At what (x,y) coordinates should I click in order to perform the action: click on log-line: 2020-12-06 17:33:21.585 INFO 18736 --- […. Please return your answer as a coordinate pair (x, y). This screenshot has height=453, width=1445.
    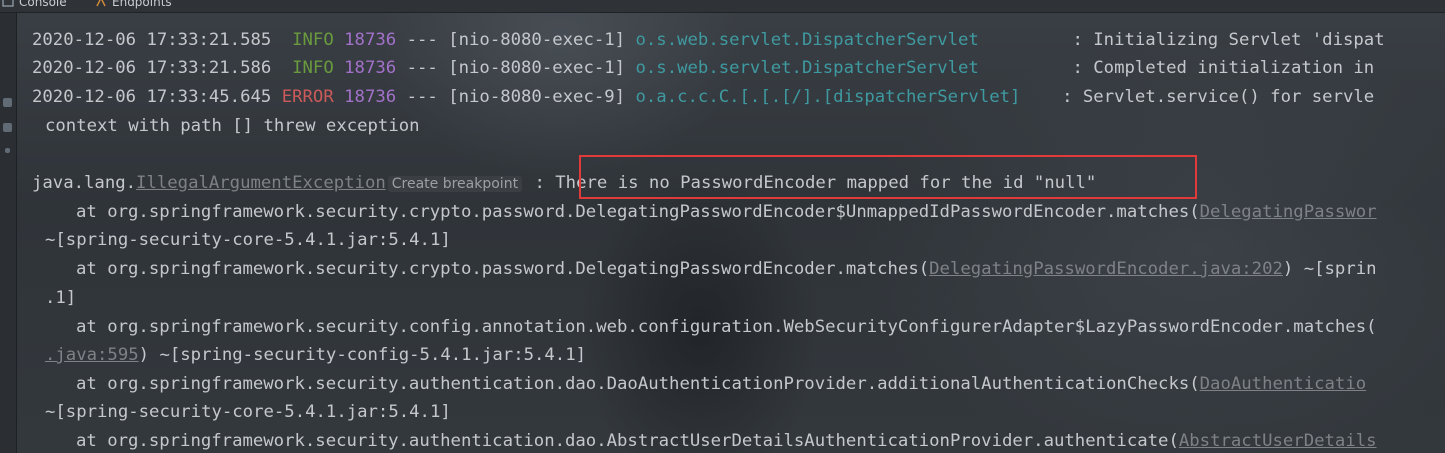
    Looking at the image, I should click on (708, 40).